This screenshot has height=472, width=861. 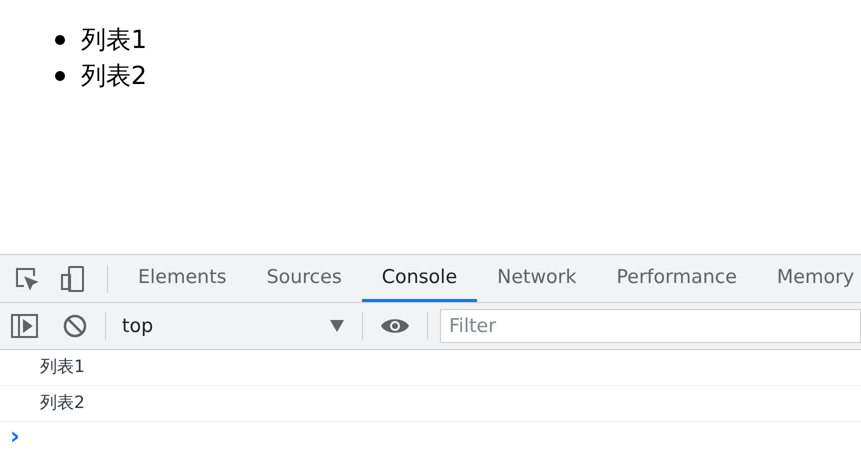 I want to click on list-item: 列表2, so click(x=114, y=76).